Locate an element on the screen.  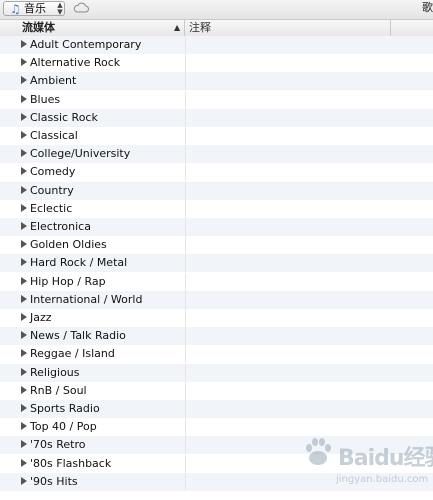
genre-row: Hip Hop / Rap is located at coordinates (216, 281).